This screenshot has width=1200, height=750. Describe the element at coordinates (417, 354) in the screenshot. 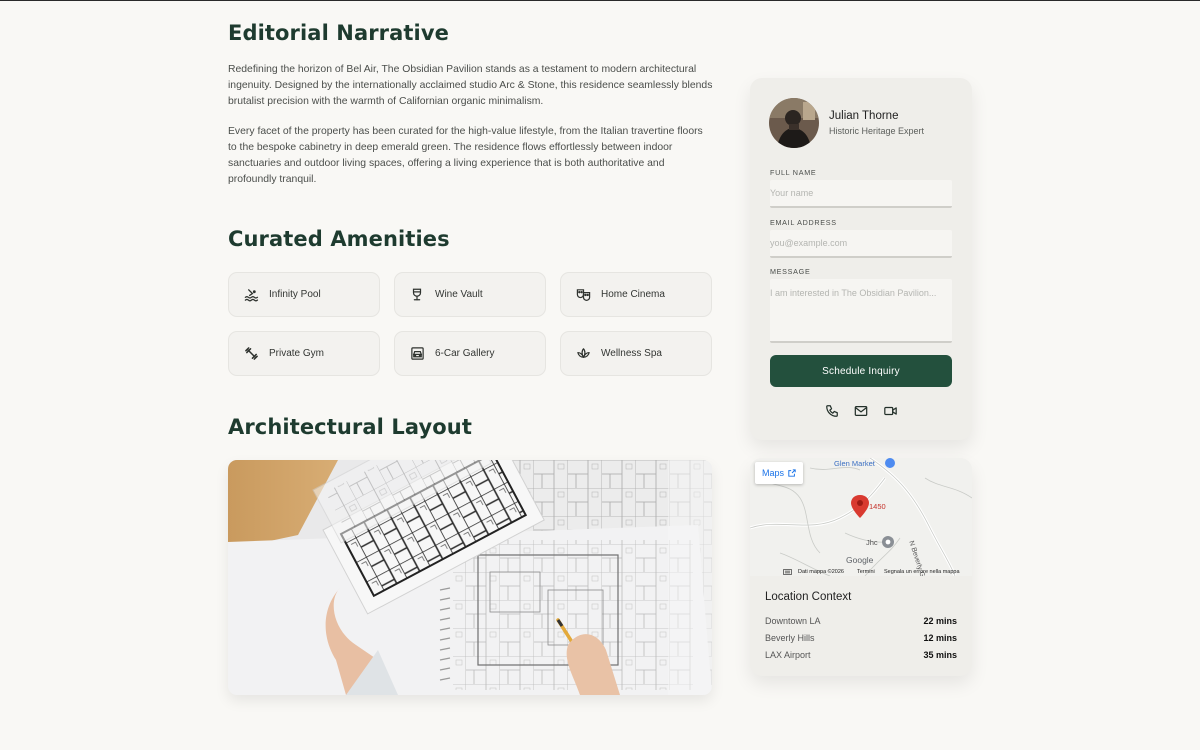

I see `garage-icon` at that location.